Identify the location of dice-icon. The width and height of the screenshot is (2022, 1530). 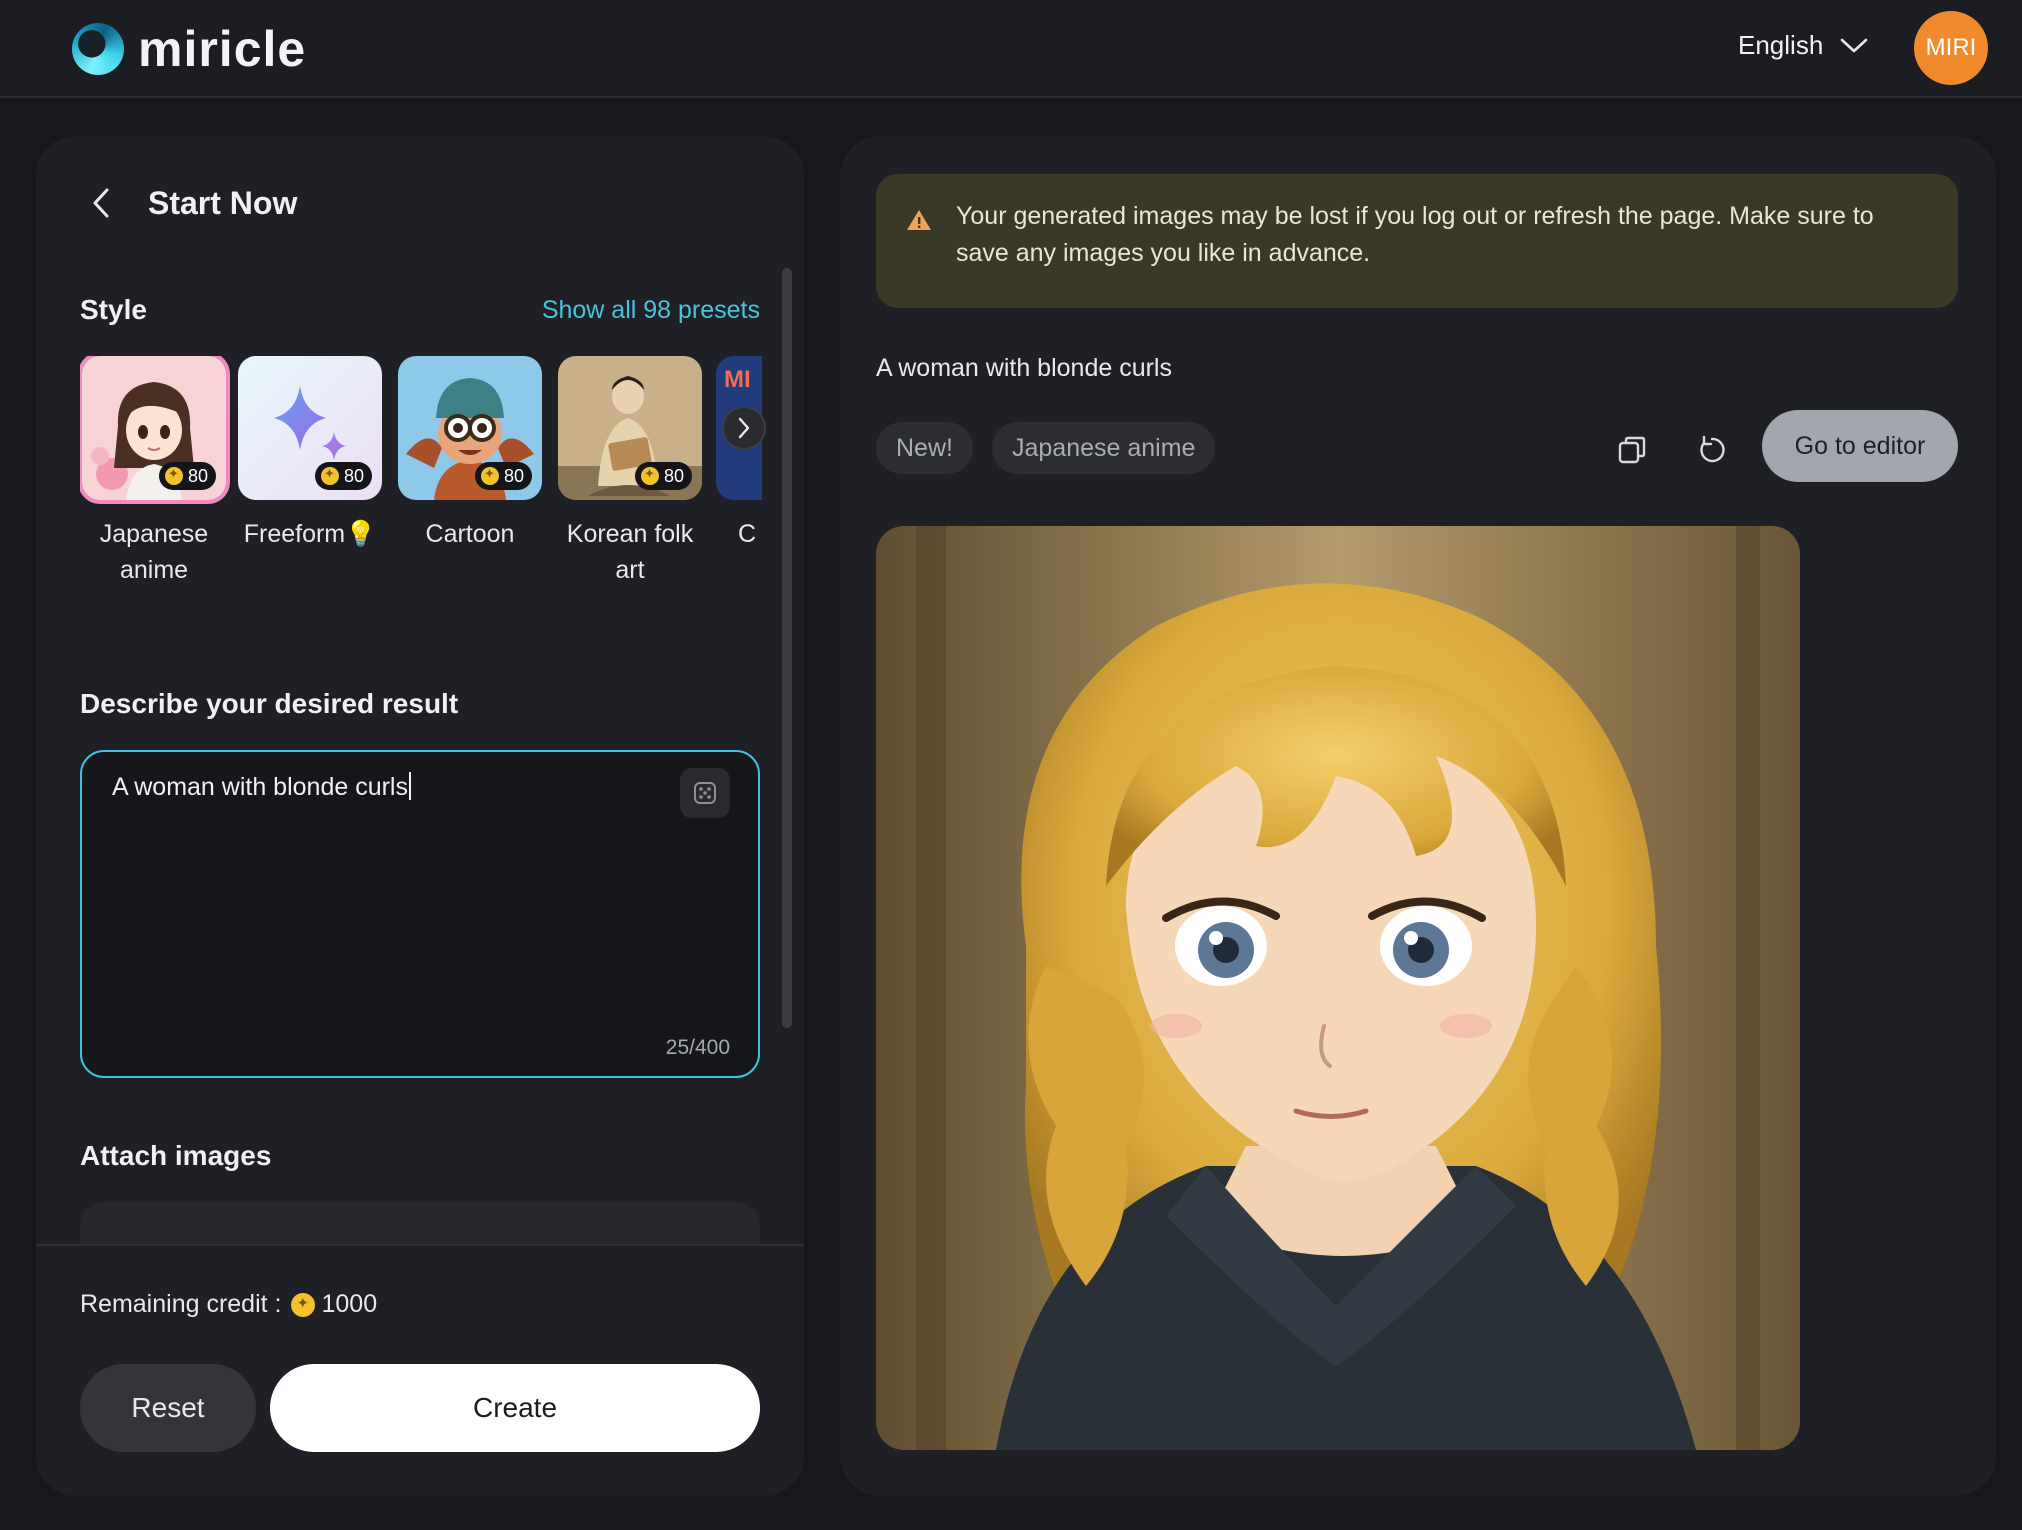
(705, 793).